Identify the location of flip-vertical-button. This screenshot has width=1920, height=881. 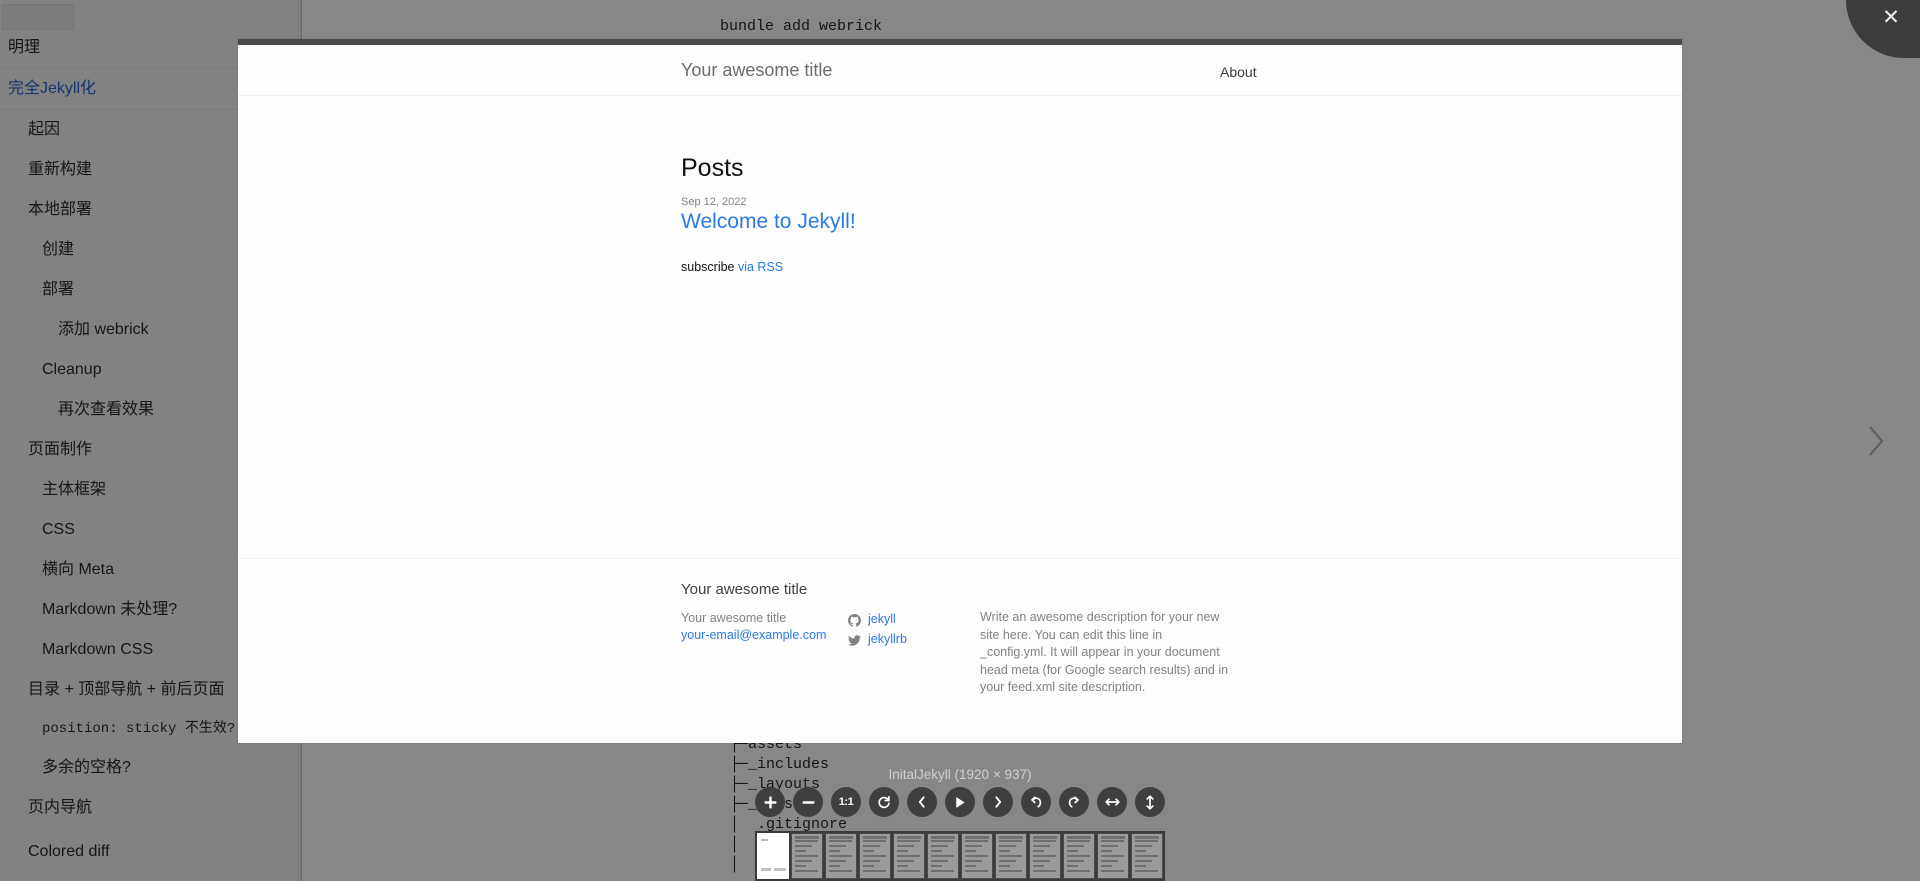
(1150, 802).